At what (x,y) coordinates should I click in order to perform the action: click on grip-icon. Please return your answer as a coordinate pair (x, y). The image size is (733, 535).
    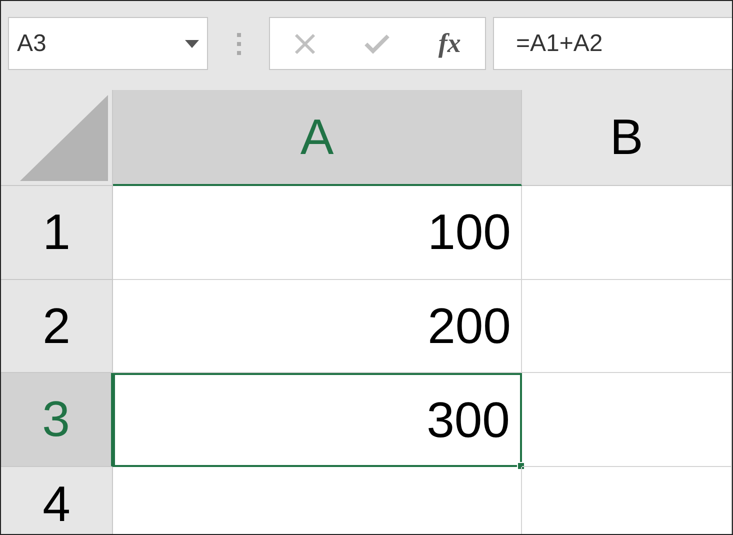
    Looking at the image, I should click on (238, 43).